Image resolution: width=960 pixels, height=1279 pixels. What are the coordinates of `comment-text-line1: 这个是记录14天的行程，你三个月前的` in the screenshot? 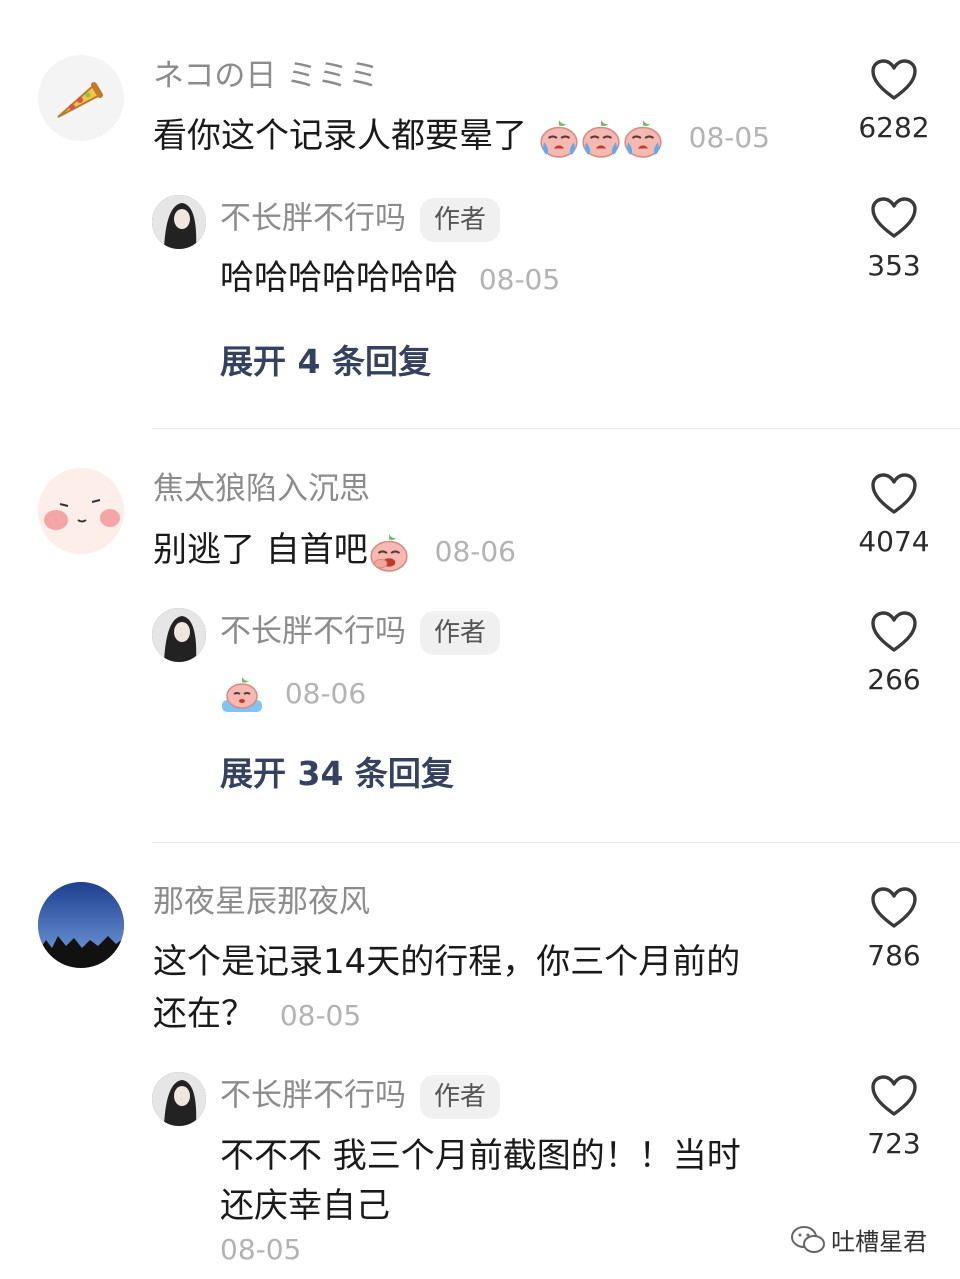 It's located at (447, 962).